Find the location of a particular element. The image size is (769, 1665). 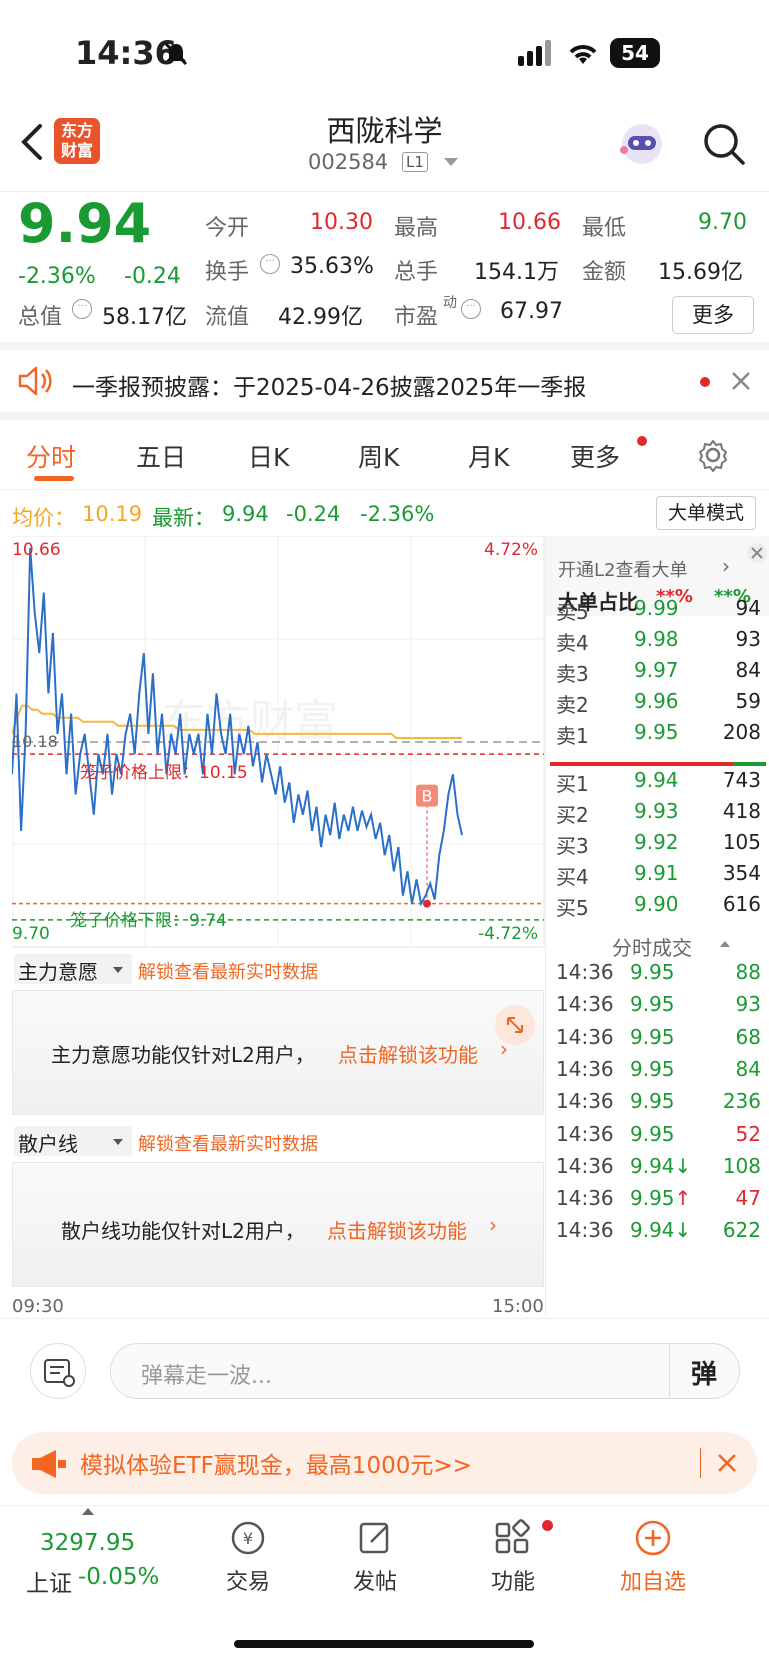

pe-superscript: 动 is located at coordinates (450, 303).